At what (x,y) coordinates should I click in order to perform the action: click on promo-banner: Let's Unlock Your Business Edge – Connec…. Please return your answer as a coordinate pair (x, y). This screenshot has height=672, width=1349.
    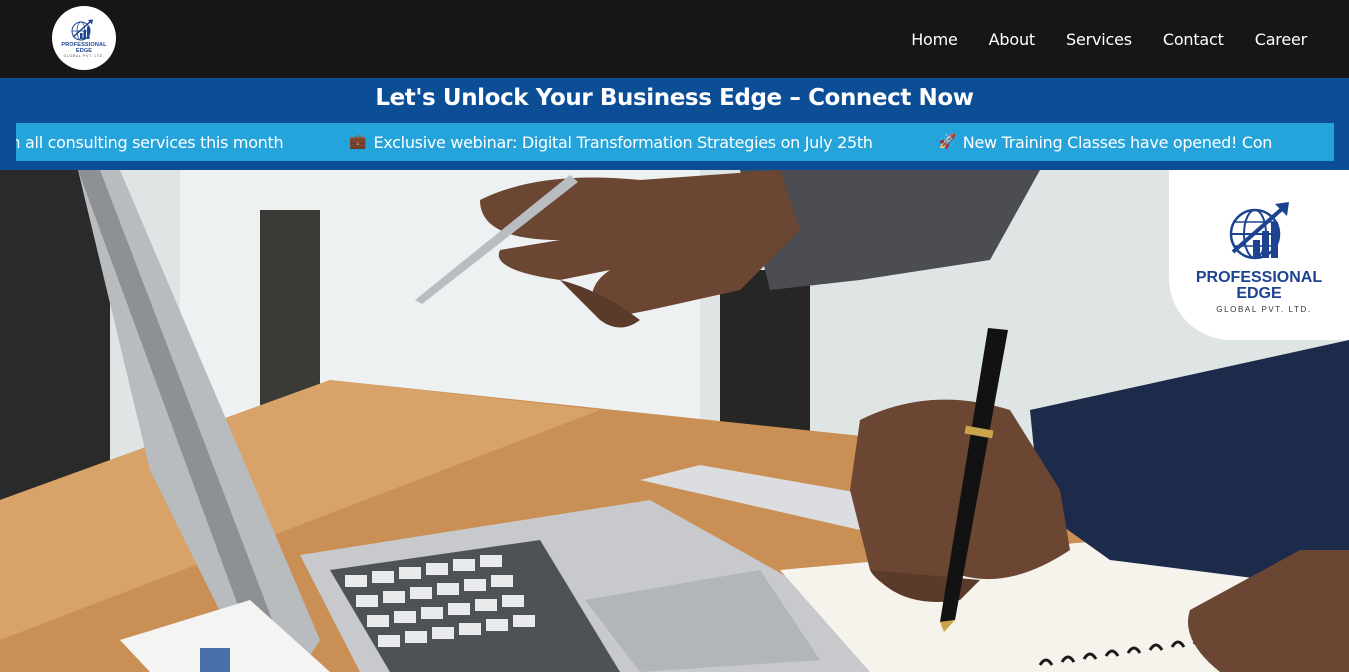
    Looking at the image, I should click on (674, 124).